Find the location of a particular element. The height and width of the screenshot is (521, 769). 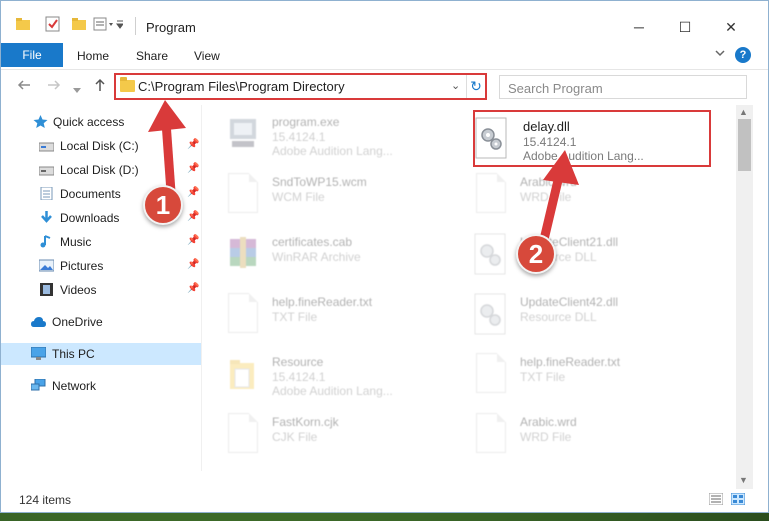

arrow-1-head is located at coordinates (167, 116).